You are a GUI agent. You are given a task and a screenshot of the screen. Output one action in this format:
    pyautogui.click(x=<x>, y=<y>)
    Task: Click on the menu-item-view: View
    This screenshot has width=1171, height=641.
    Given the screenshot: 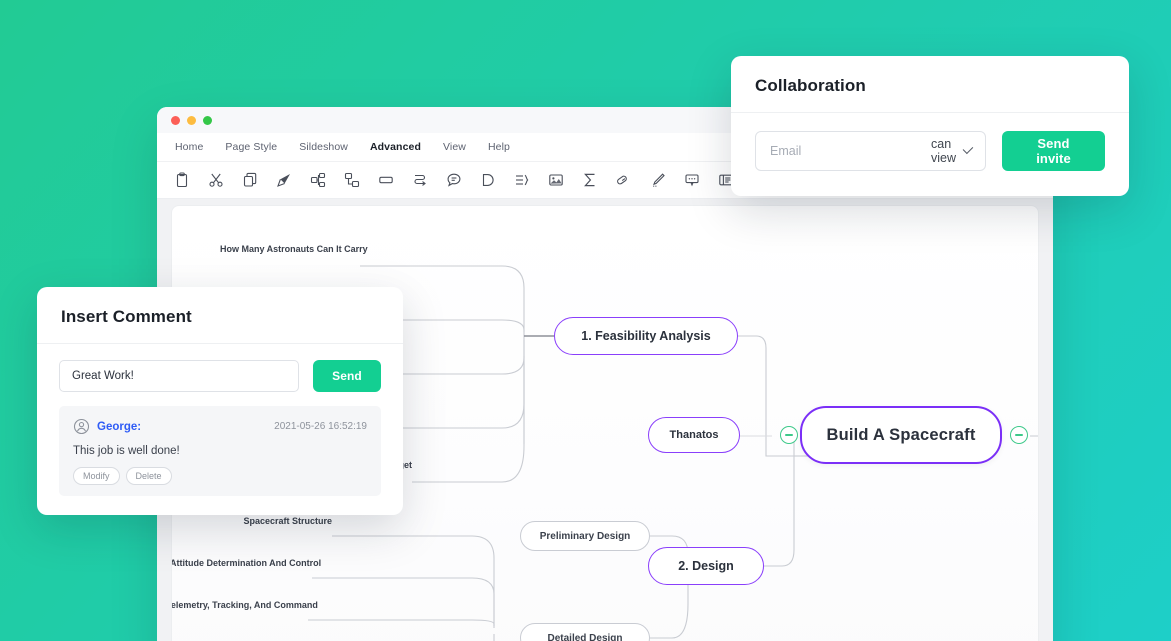 What is the action you would take?
    pyautogui.click(x=454, y=147)
    